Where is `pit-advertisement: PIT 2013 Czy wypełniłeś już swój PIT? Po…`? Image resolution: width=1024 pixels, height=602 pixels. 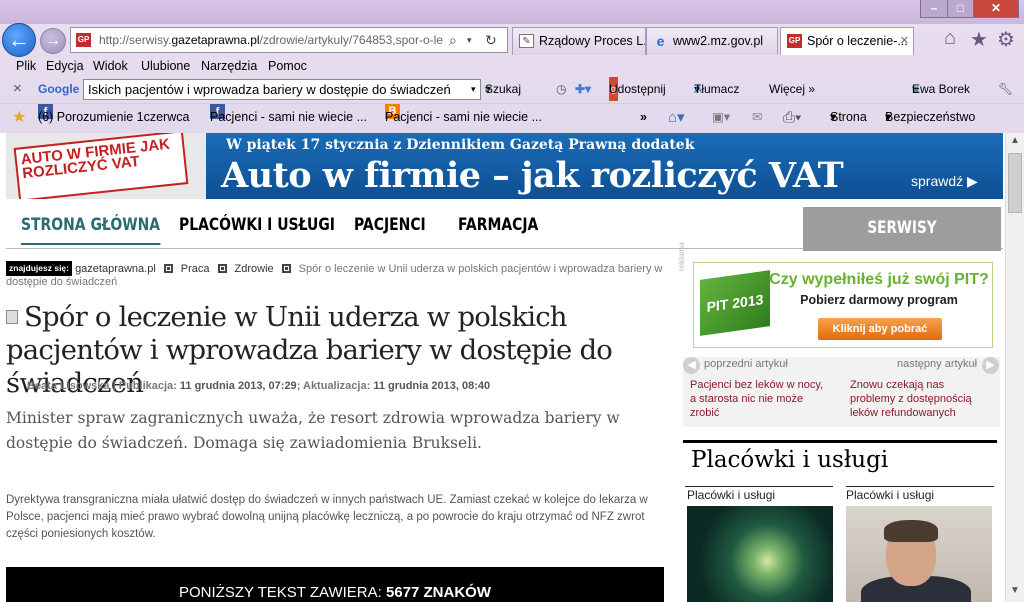
pit-advertisement: PIT 2013 Czy wypełniłeś już swój PIT? Po… is located at coordinates (843, 305).